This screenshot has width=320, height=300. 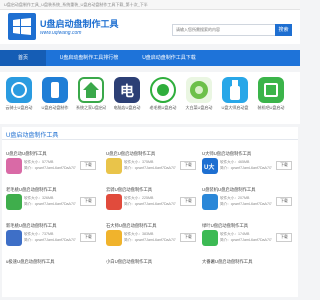 I want to click on app-item: 装机吧U盘启动, so click(x=271, y=94).